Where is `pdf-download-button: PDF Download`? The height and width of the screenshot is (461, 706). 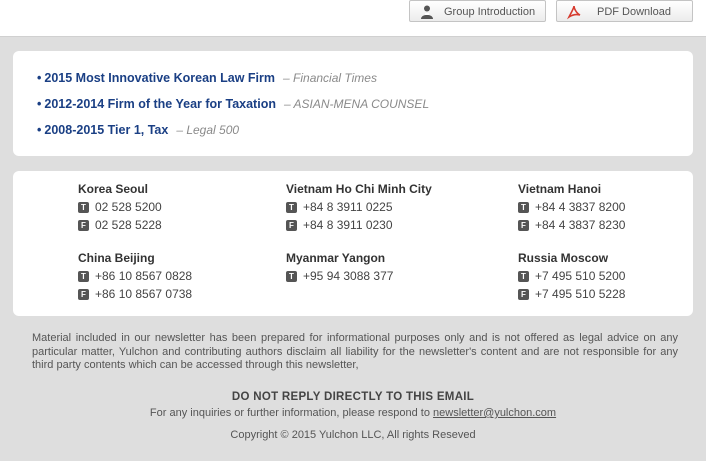 pdf-download-button: PDF Download is located at coordinates (624, 11).